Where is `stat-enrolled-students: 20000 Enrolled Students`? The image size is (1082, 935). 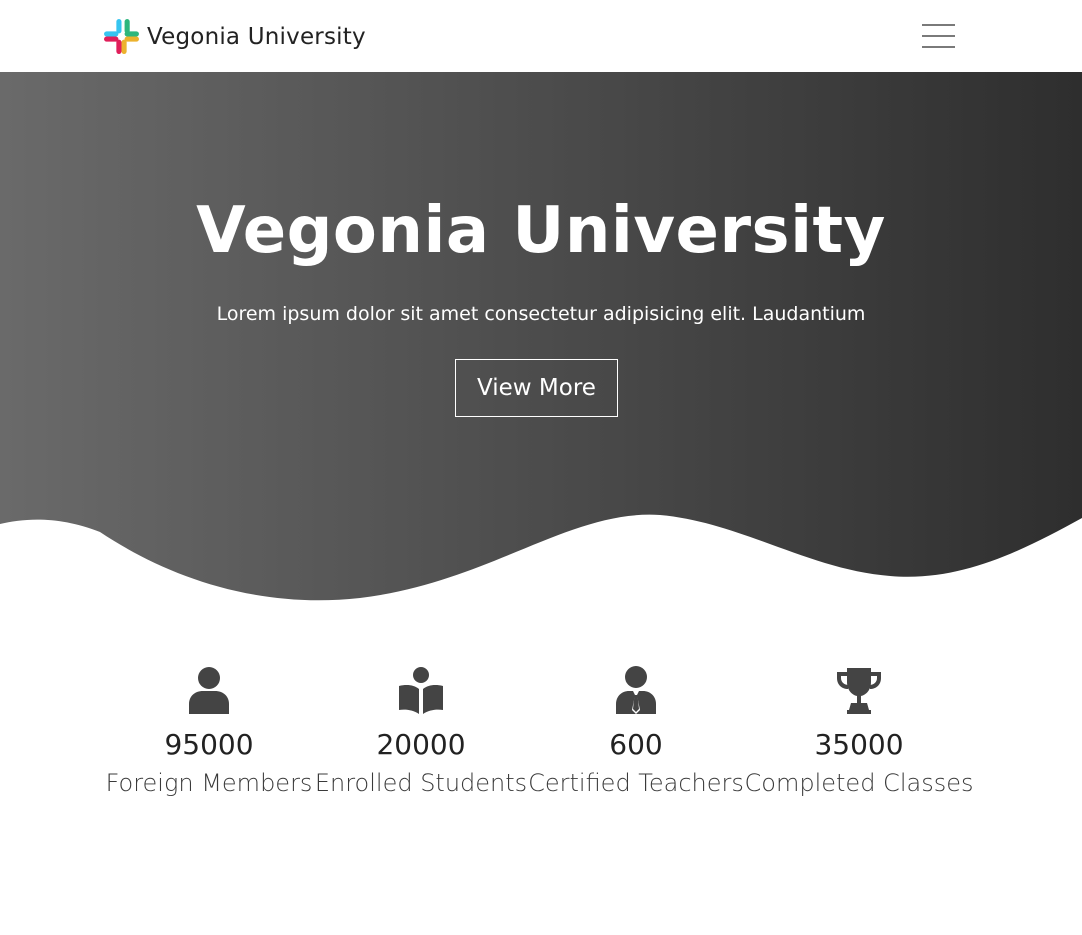
stat-enrolled-students: 20000 Enrolled Students is located at coordinates (421, 729).